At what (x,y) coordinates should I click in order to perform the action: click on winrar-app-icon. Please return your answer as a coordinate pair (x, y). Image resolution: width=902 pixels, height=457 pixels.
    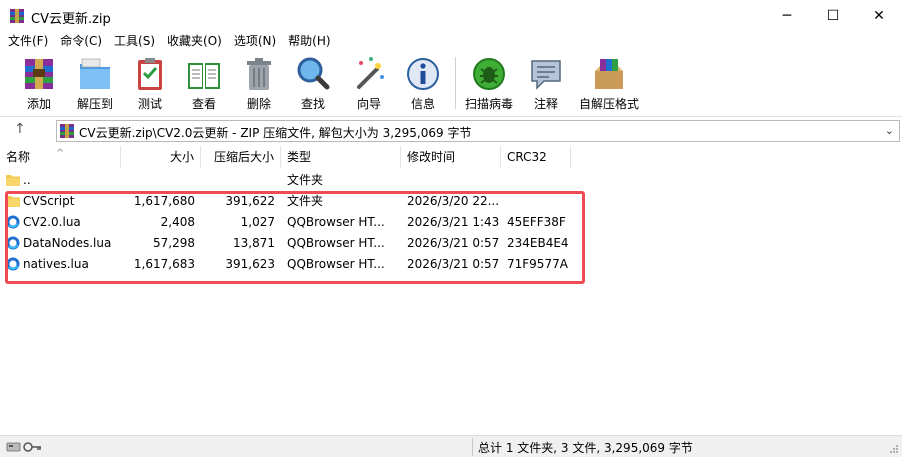
    Looking at the image, I should click on (17, 16).